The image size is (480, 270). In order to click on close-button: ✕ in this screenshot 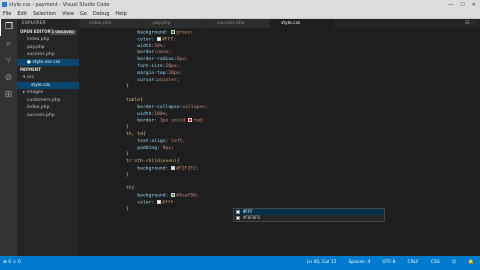, I will do `click(474, 5)`.